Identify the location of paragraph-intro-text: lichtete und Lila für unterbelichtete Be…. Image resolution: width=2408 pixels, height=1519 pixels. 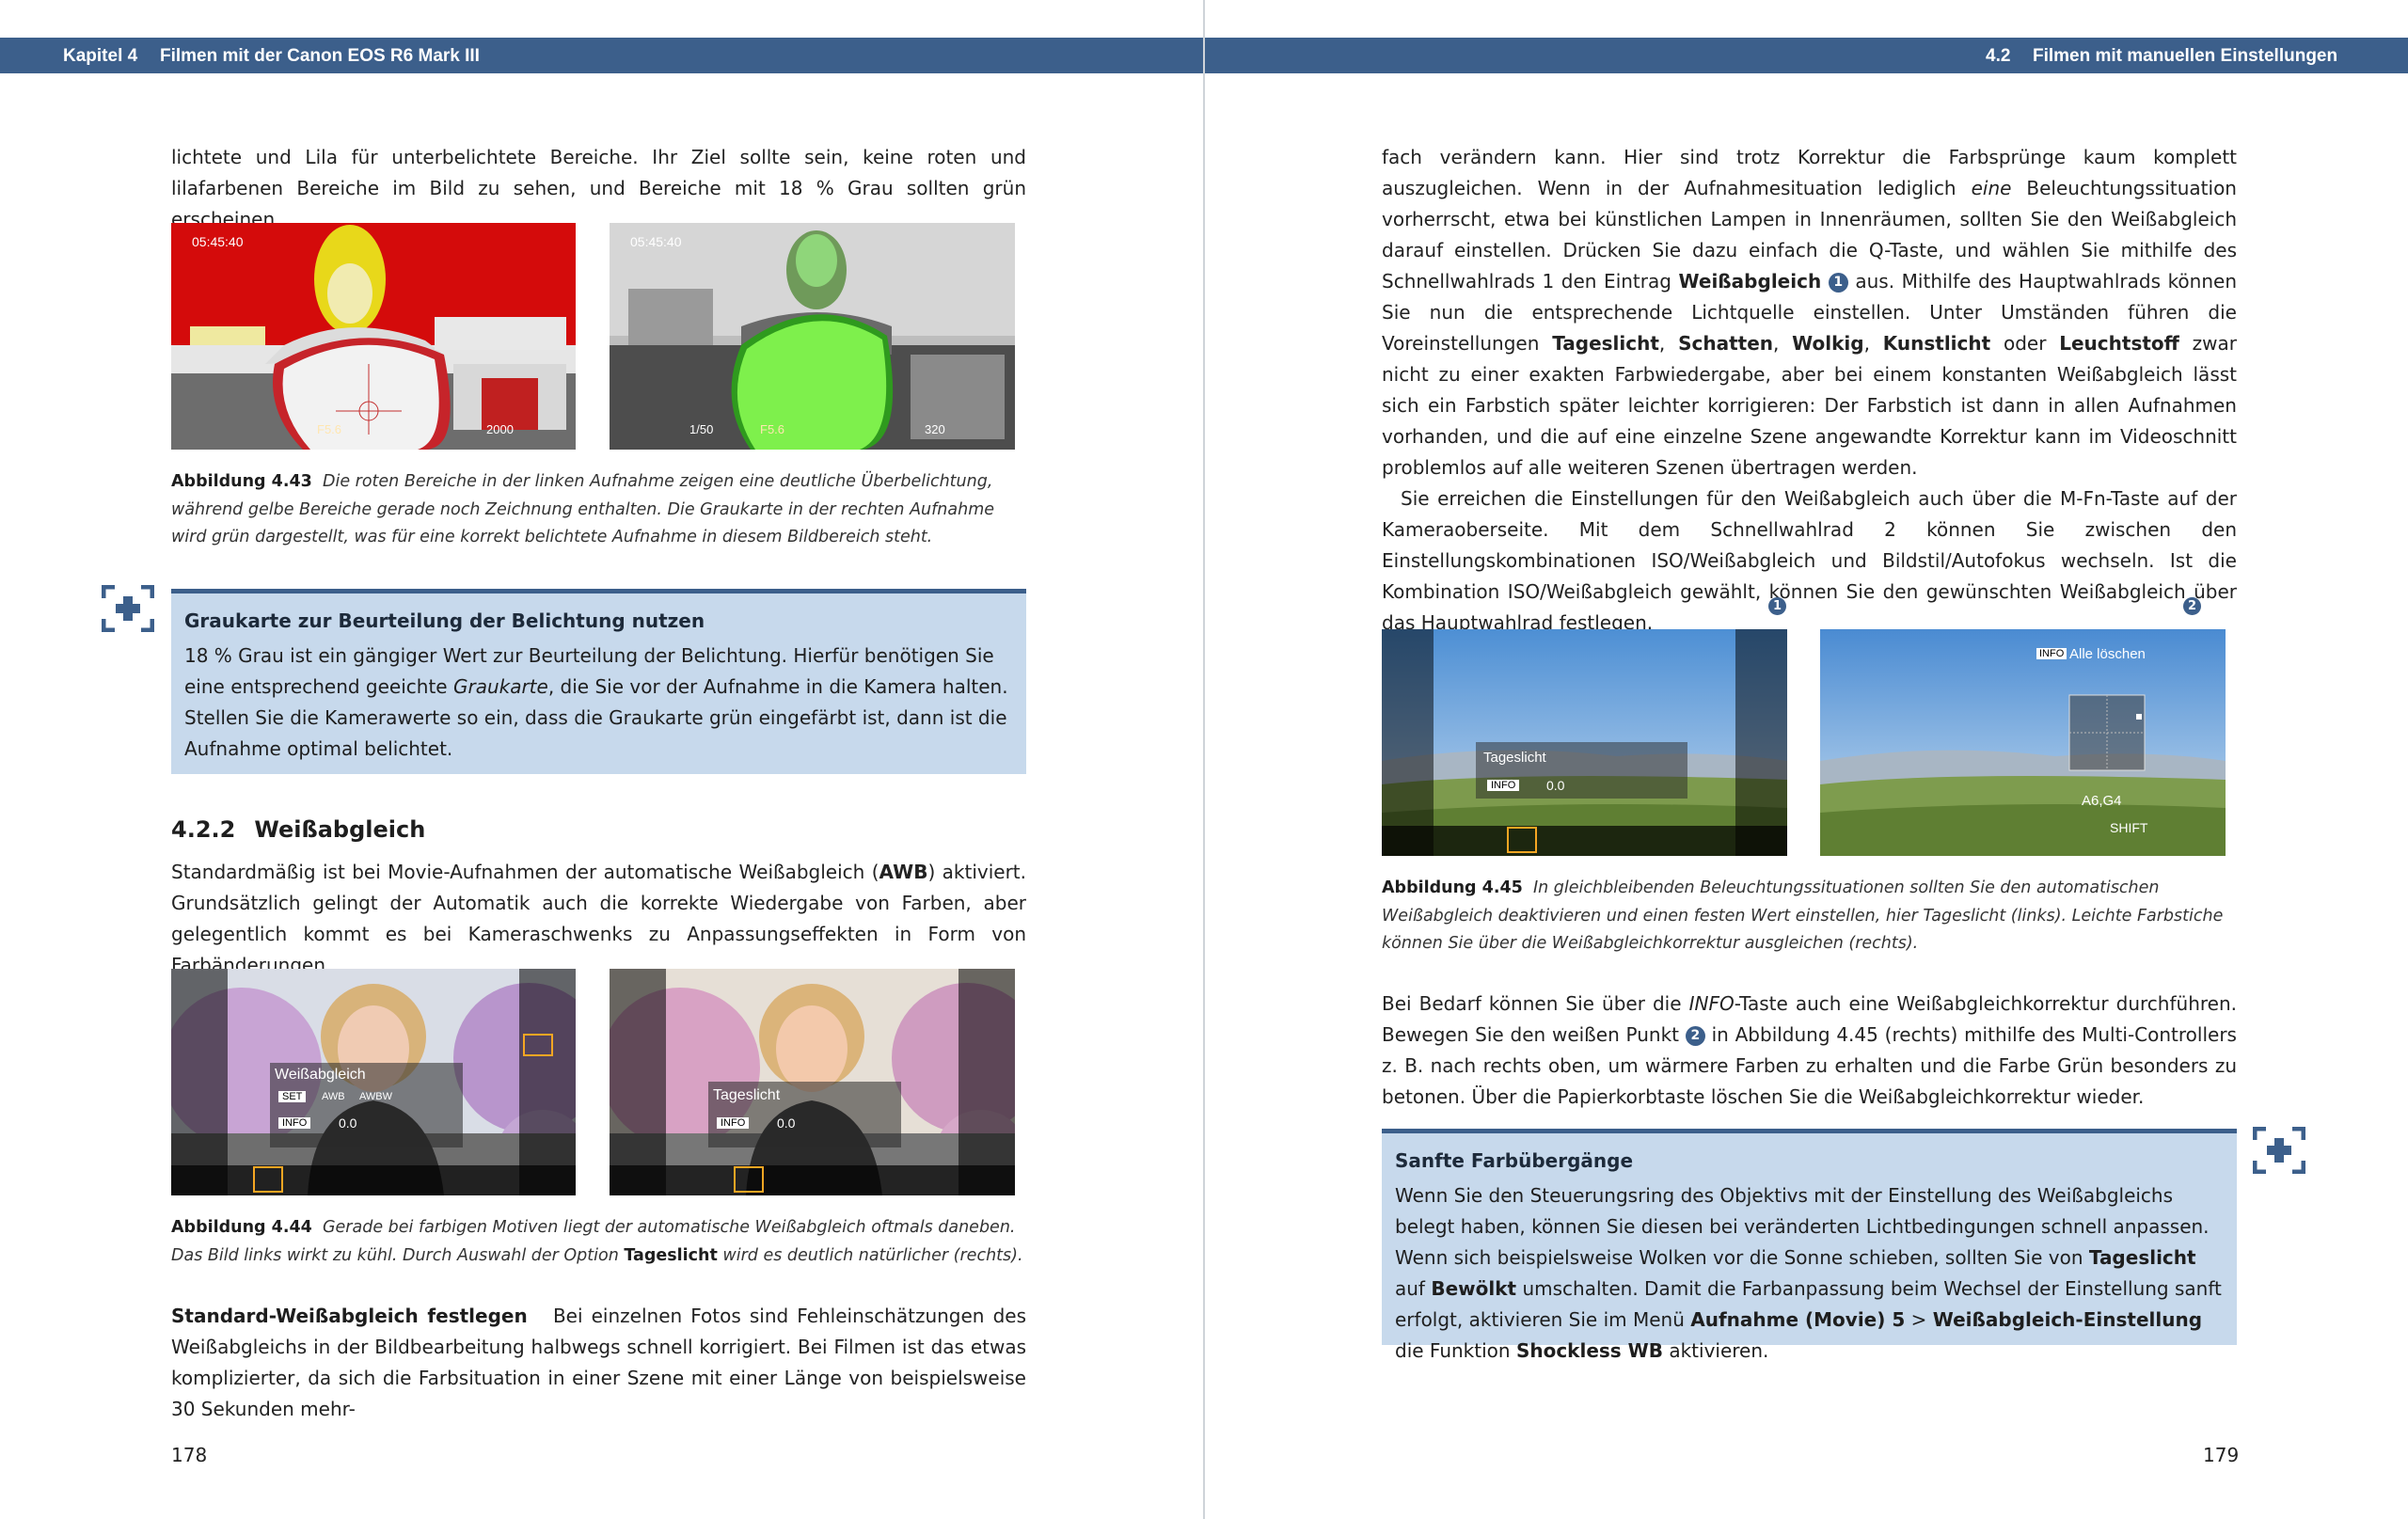
(599, 188).